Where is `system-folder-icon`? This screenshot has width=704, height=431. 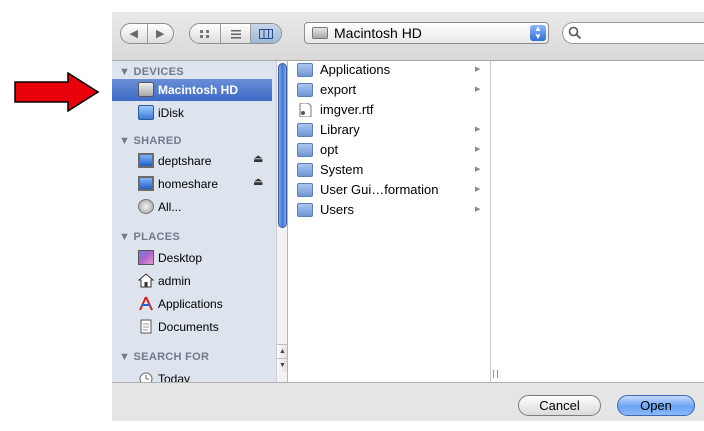
system-folder-icon is located at coordinates (305, 170).